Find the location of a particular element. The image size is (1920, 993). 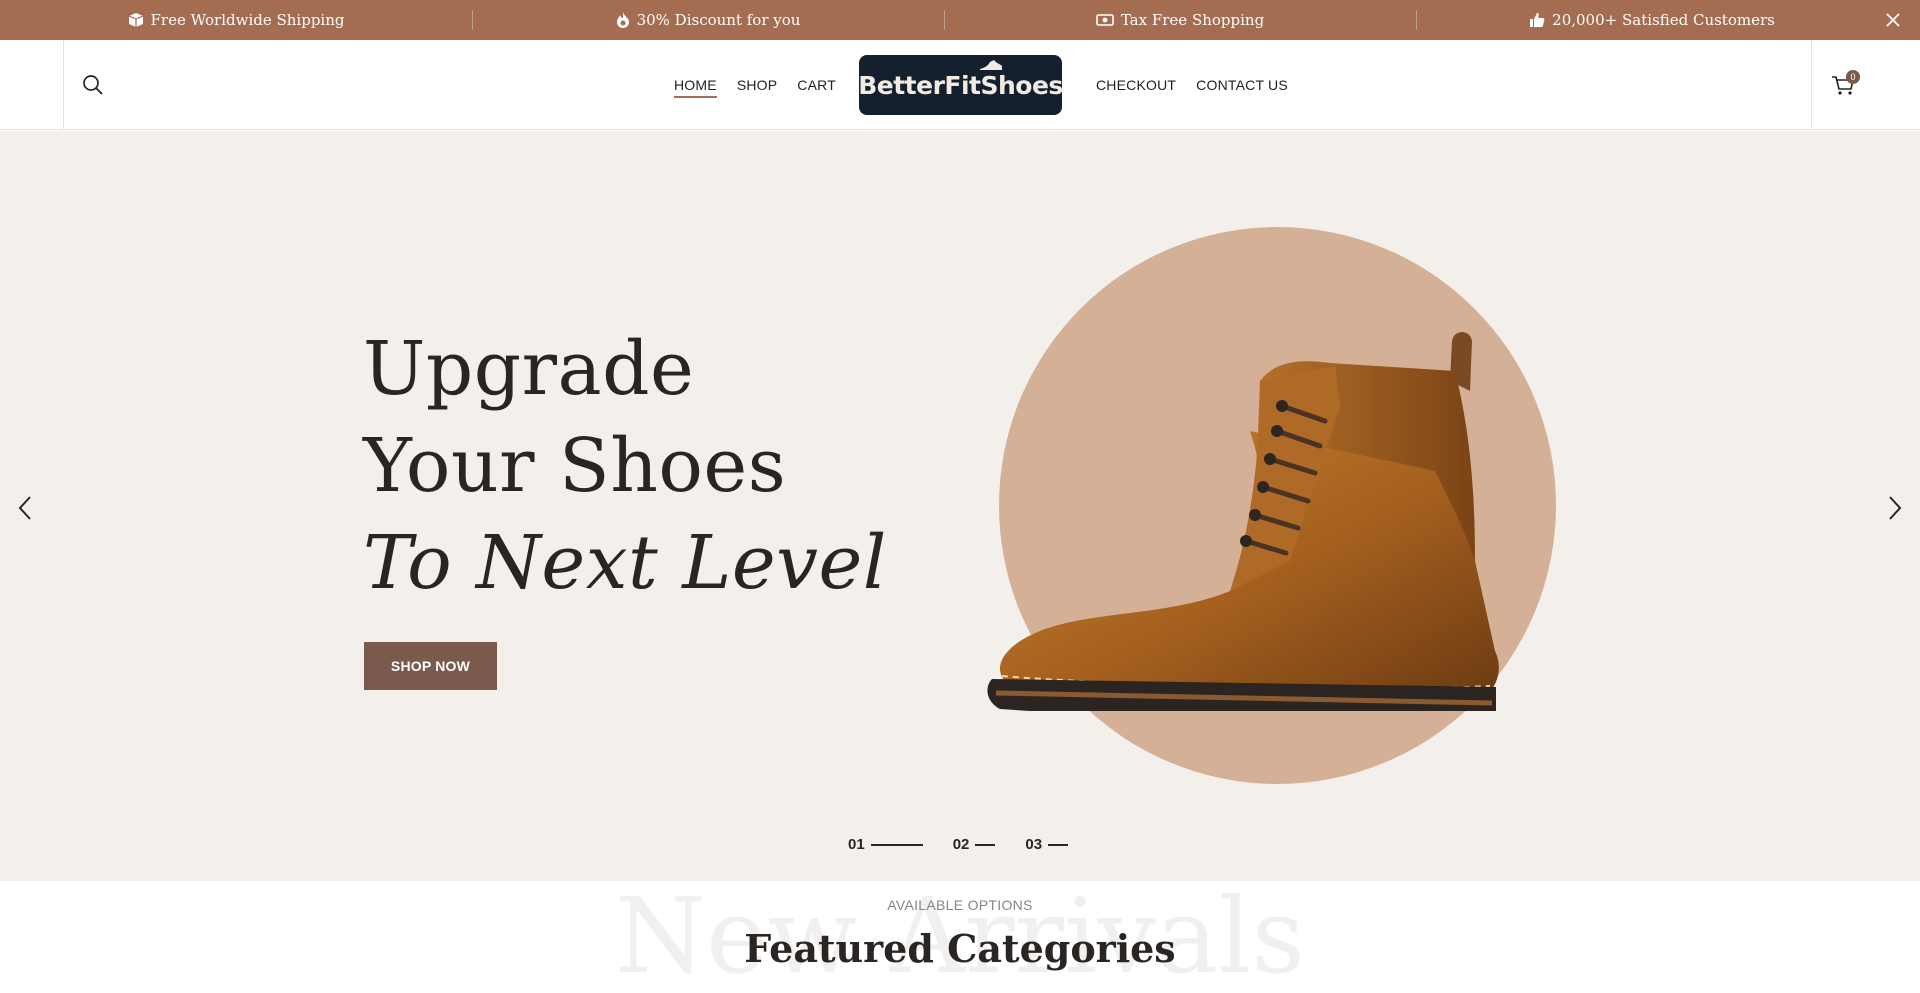

nav-cart: CART is located at coordinates (816, 85).